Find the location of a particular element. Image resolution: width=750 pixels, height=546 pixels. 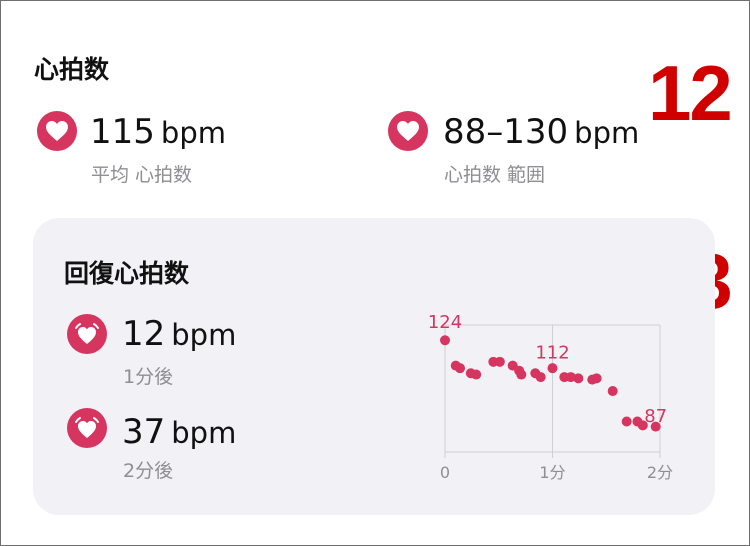

heart-rate-range-label: 心拍数 範囲 is located at coordinates (495, 175).